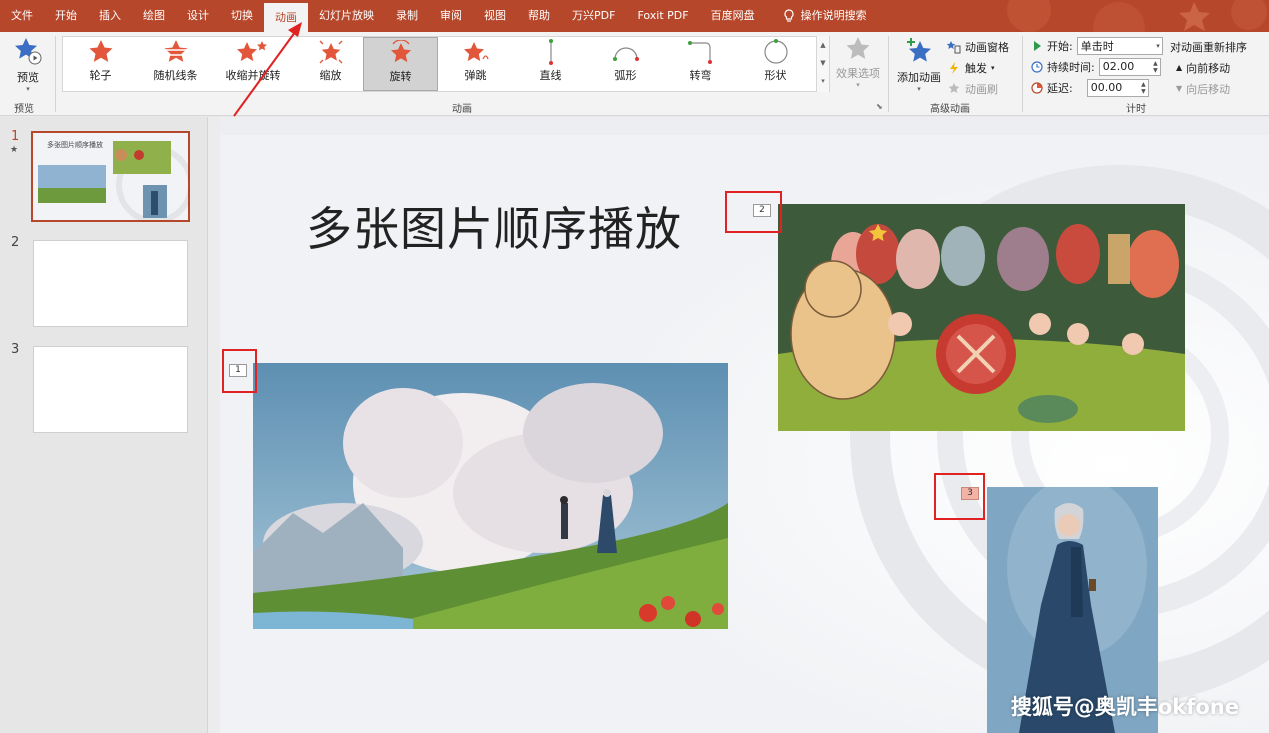  I want to click on tell-me-search: 操作说明搜索, so click(825, 16).